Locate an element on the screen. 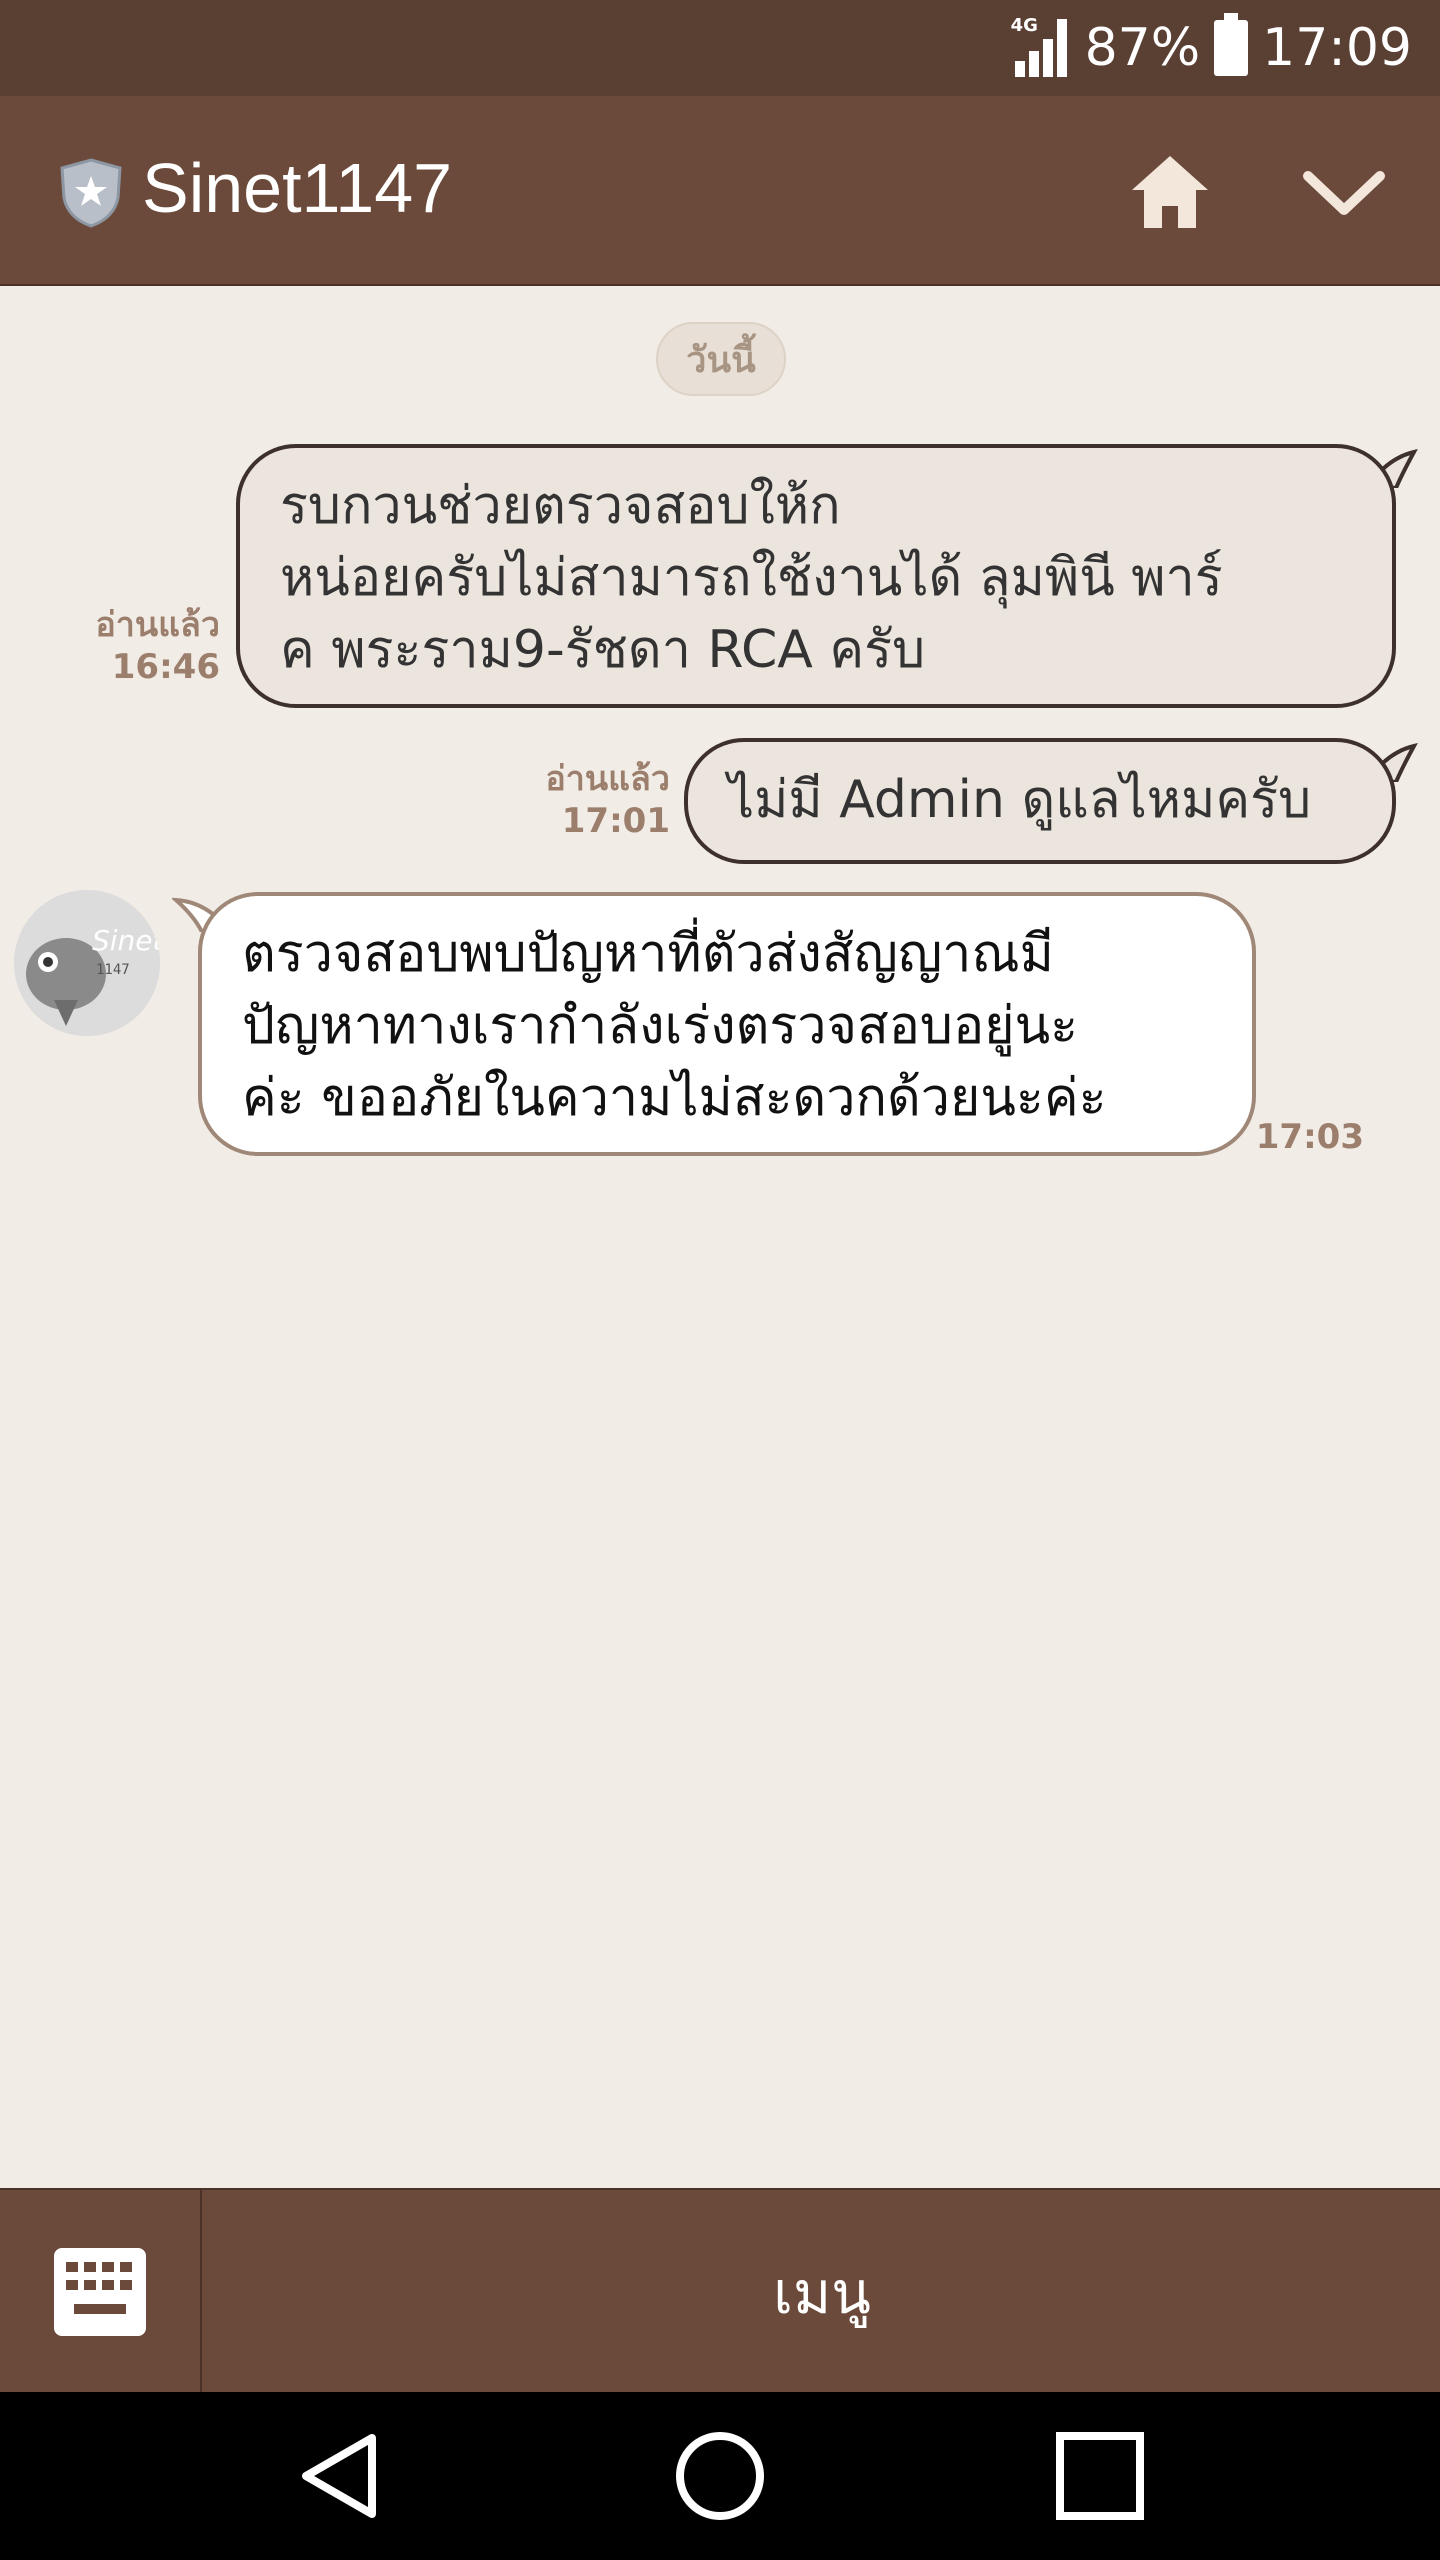  message-line: ปัญหาทางเรากำลังเร่งตรวจสอบอยู่นะ is located at coordinates (660, 1026).